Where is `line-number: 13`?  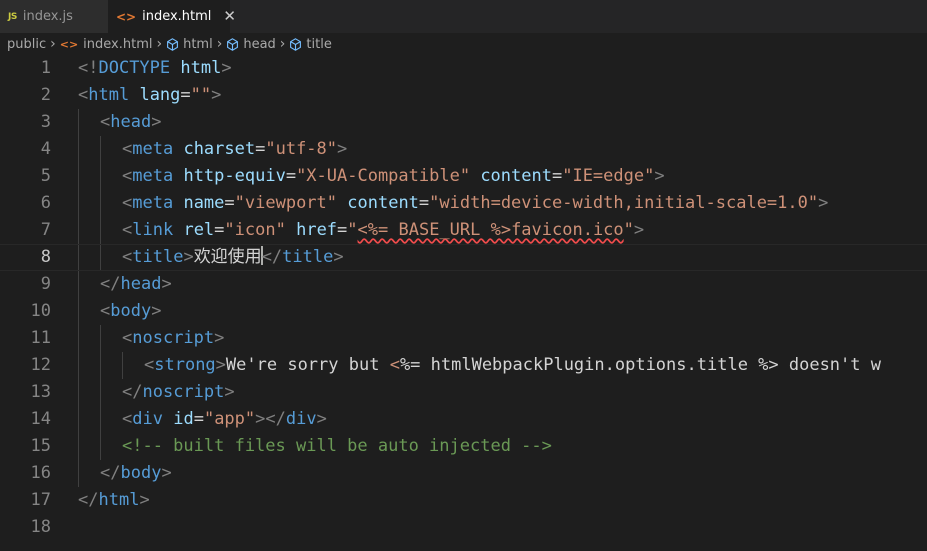
line-number: 13 is located at coordinates (40, 392).